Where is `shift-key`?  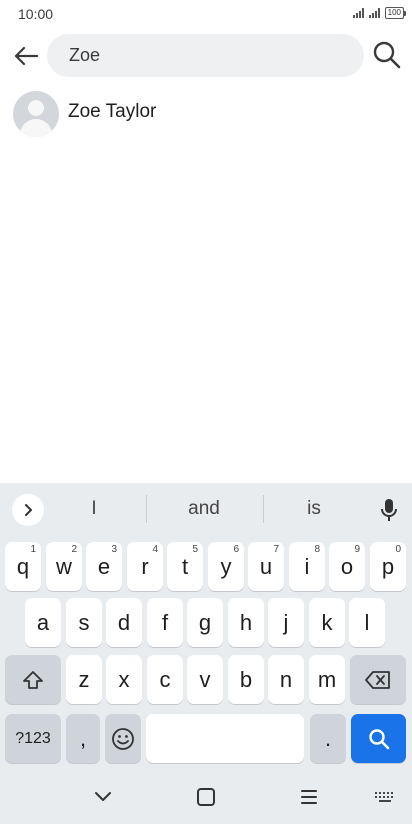
shift-key is located at coordinates (33, 679).